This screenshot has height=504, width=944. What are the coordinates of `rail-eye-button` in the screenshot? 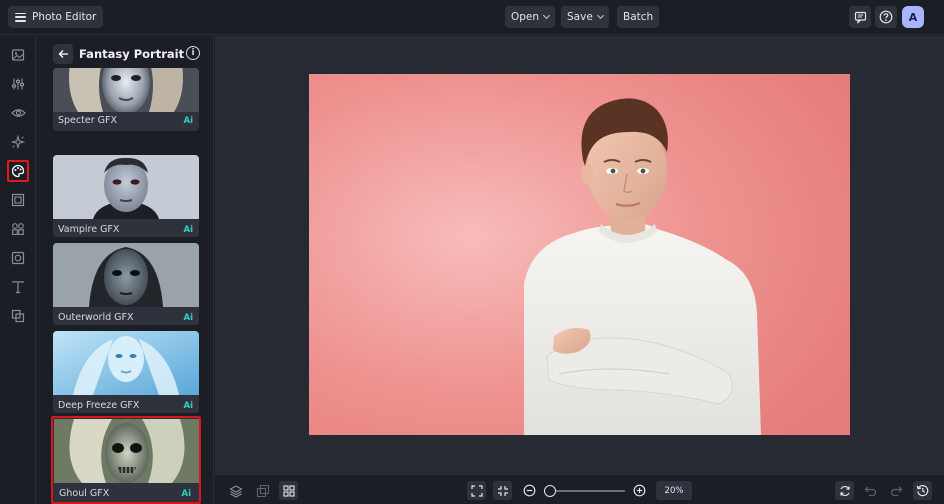 It's located at (18, 113).